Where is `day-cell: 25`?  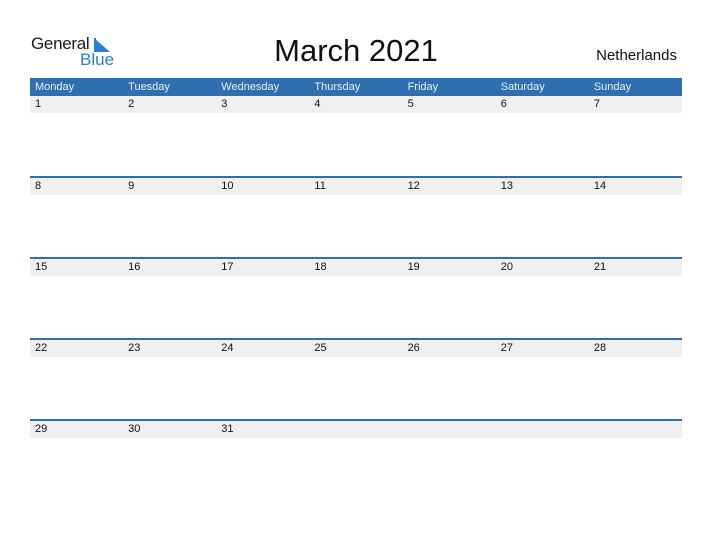 day-cell: 25 is located at coordinates (320, 347).